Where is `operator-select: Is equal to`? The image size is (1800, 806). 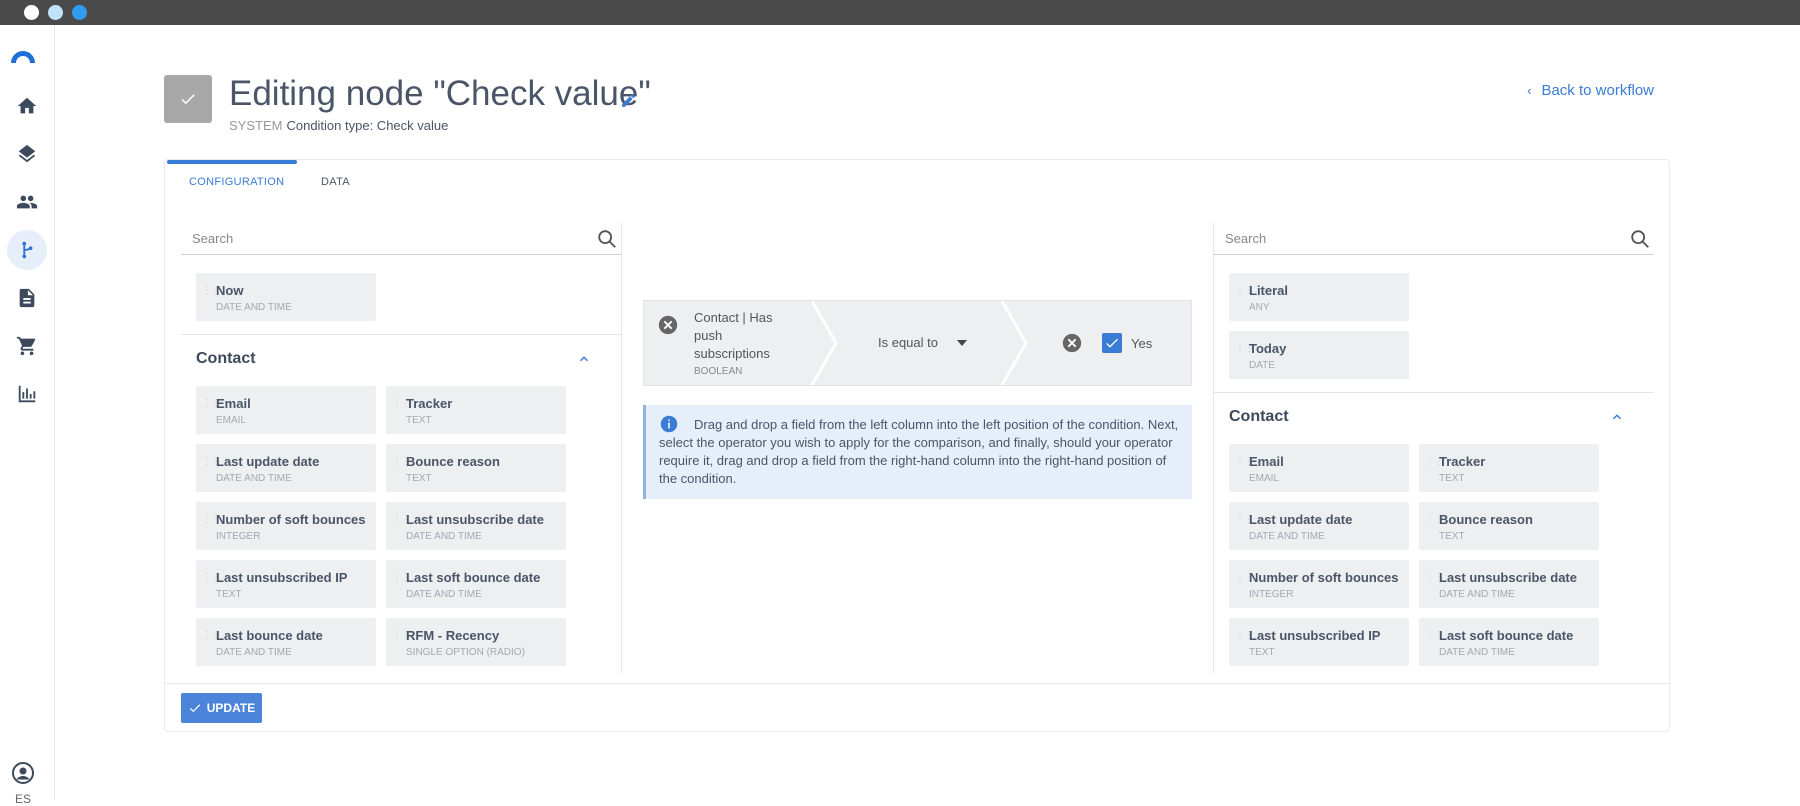 operator-select: Is equal to is located at coordinates (908, 342).